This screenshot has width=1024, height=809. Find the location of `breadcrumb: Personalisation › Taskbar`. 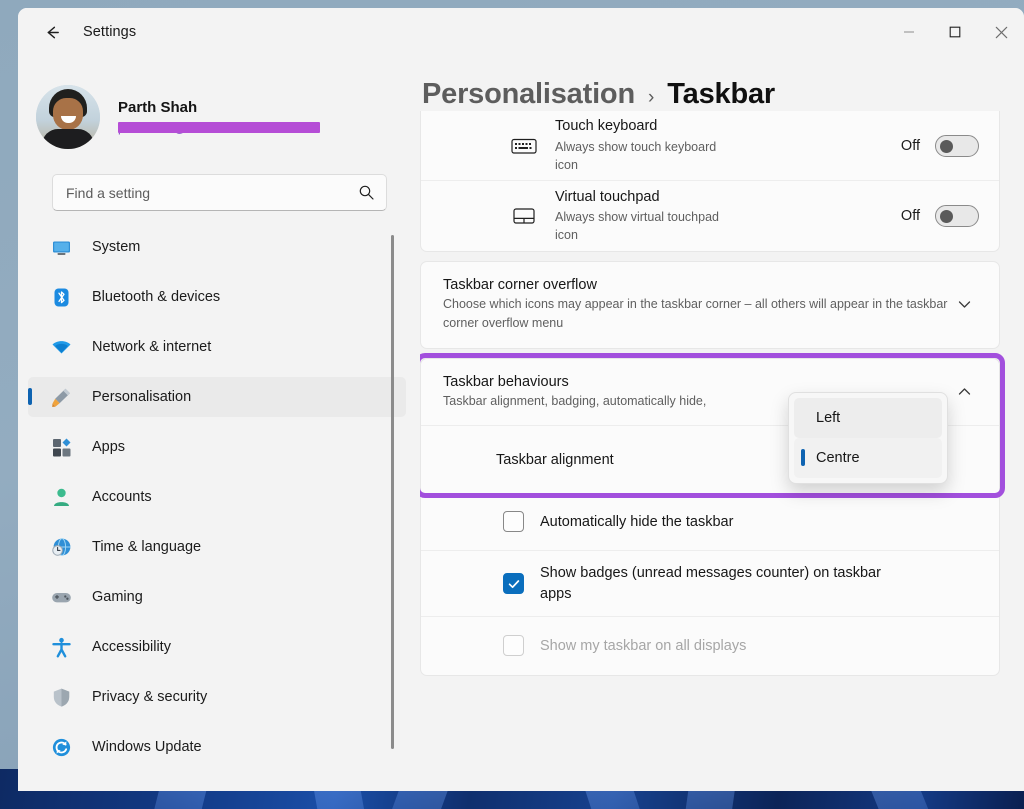

breadcrumb: Personalisation › Taskbar is located at coordinates (722, 83).